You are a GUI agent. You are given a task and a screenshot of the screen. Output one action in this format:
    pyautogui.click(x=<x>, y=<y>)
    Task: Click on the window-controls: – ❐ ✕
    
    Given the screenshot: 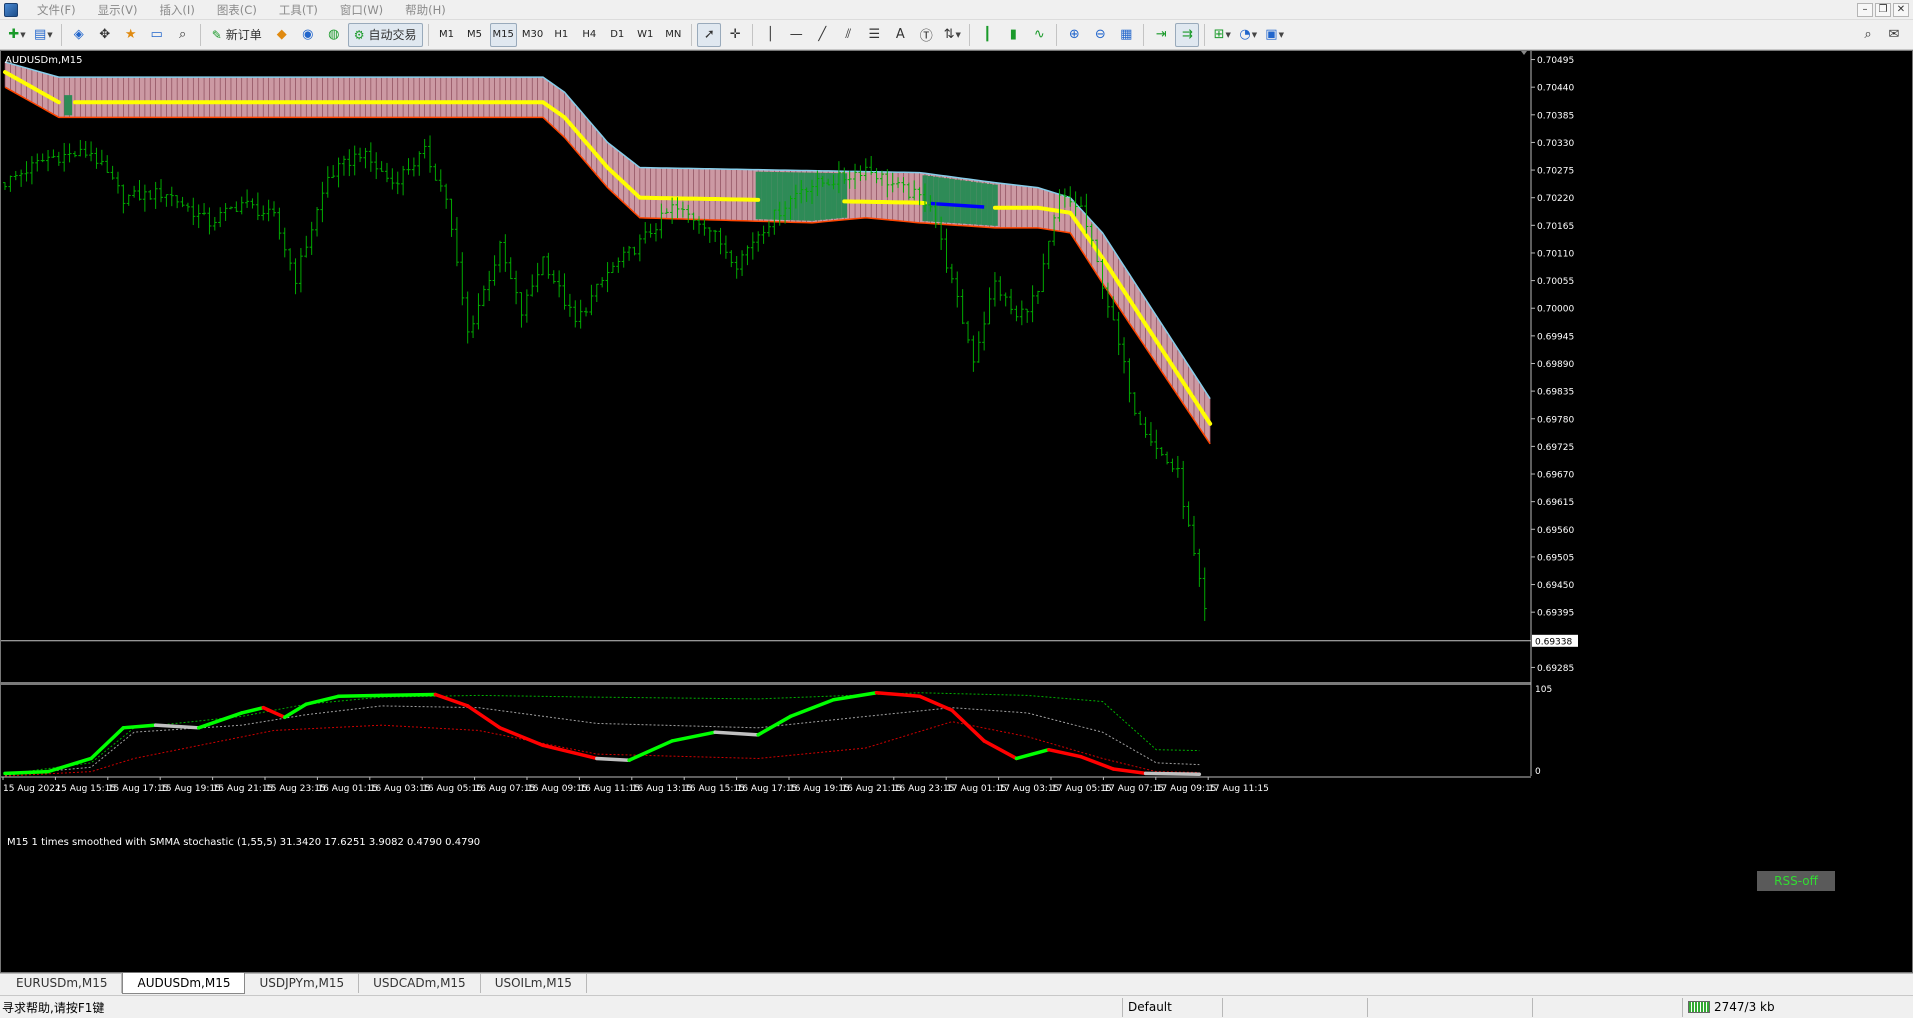 What is the action you would take?
    pyautogui.click(x=1885, y=9)
    